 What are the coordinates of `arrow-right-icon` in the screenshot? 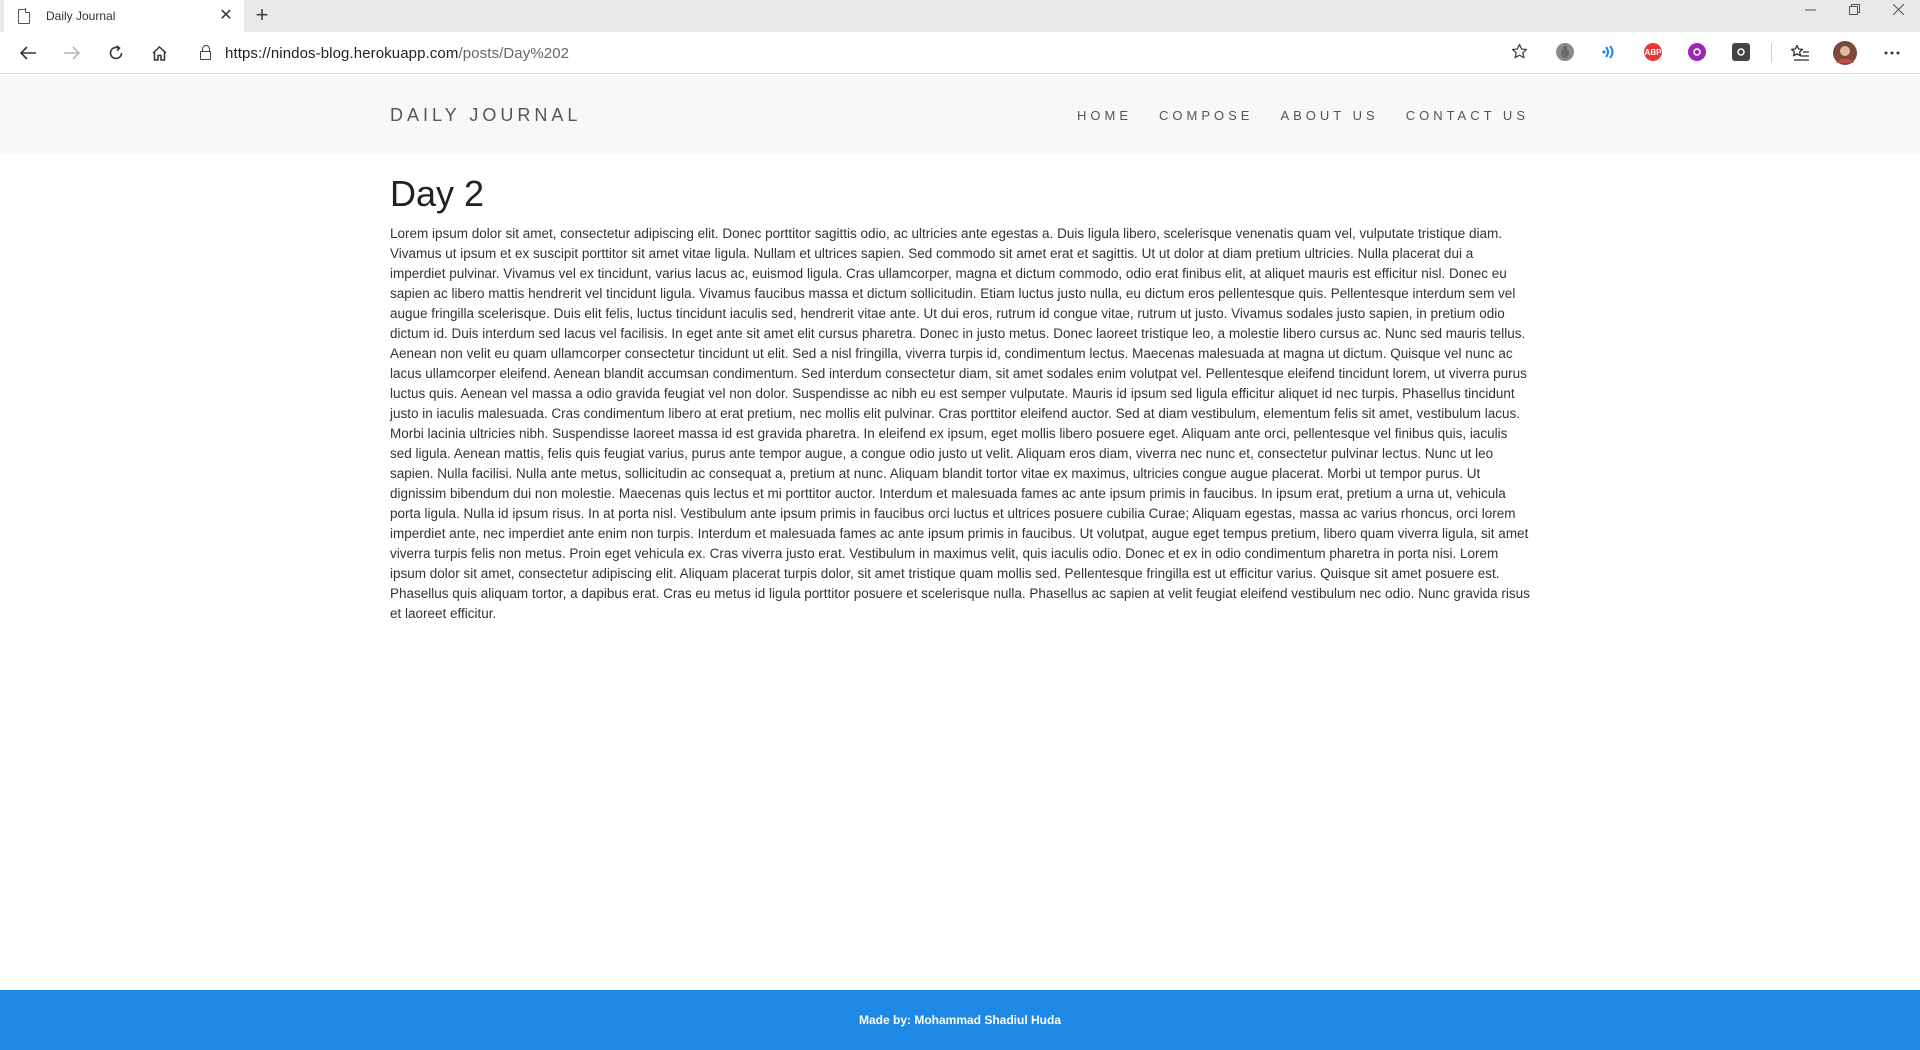 It's located at (72, 53).